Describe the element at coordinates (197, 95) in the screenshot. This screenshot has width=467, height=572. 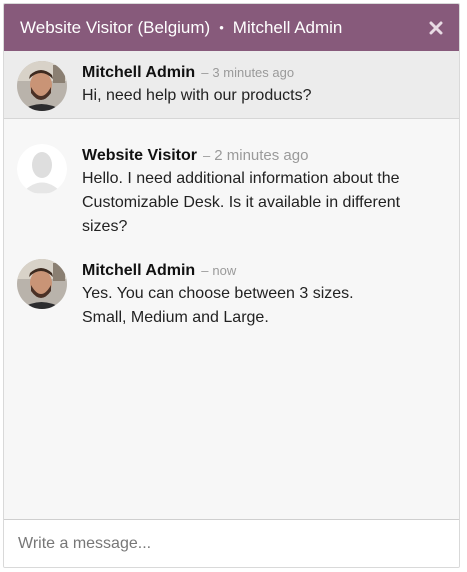
I see `message-text: Hi, need help with our products?` at that location.